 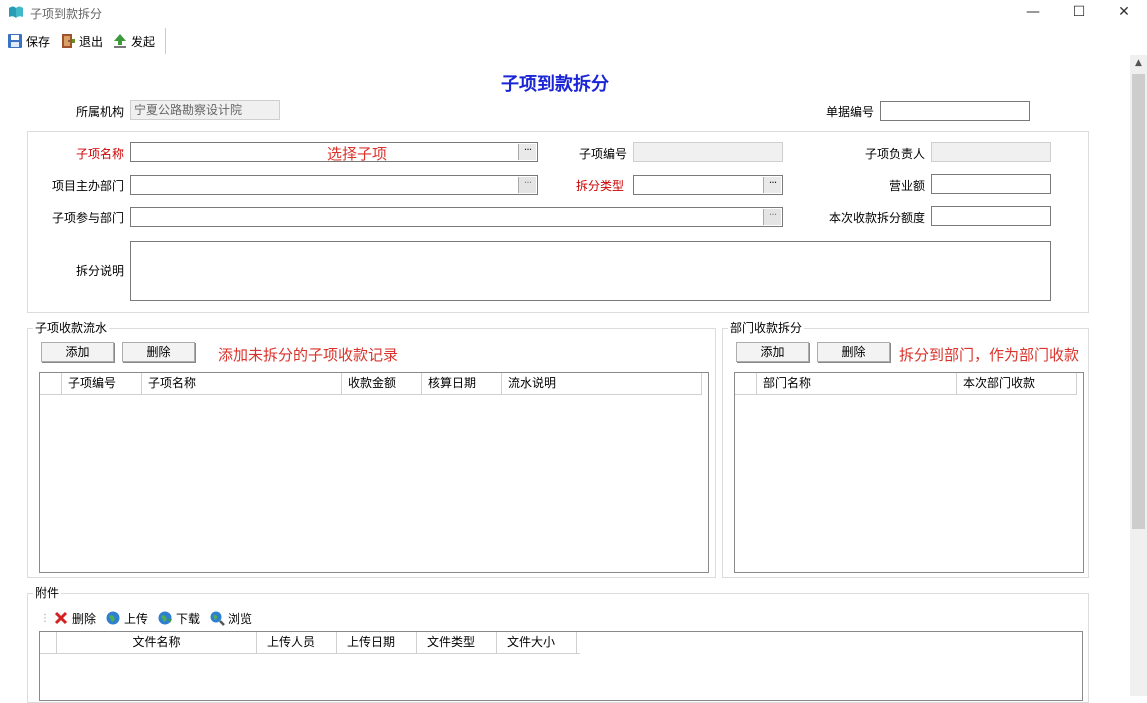 I want to click on flow-grid-corner, so click(x=51, y=383).